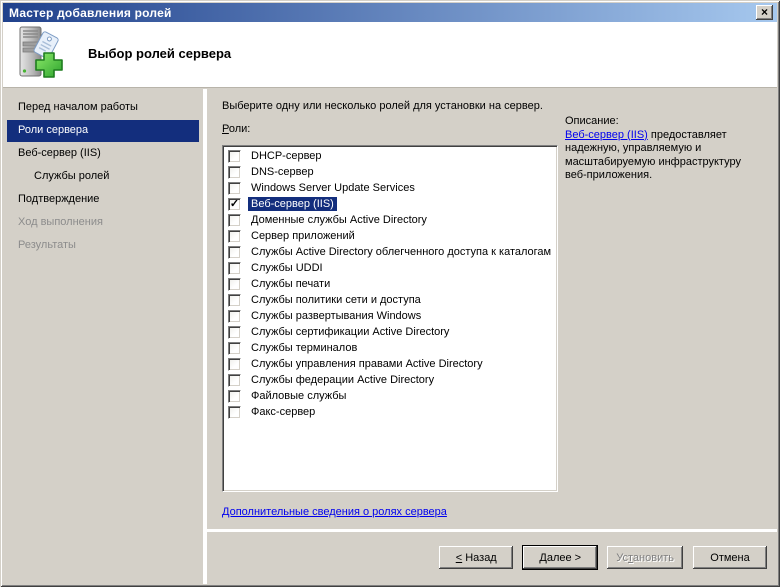 This screenshot has width=780, height=587. What do you see at coordinates (283, 412) in the screenshot?
I see `role-label: Факс-сервер` at bounding box center [283, 412].